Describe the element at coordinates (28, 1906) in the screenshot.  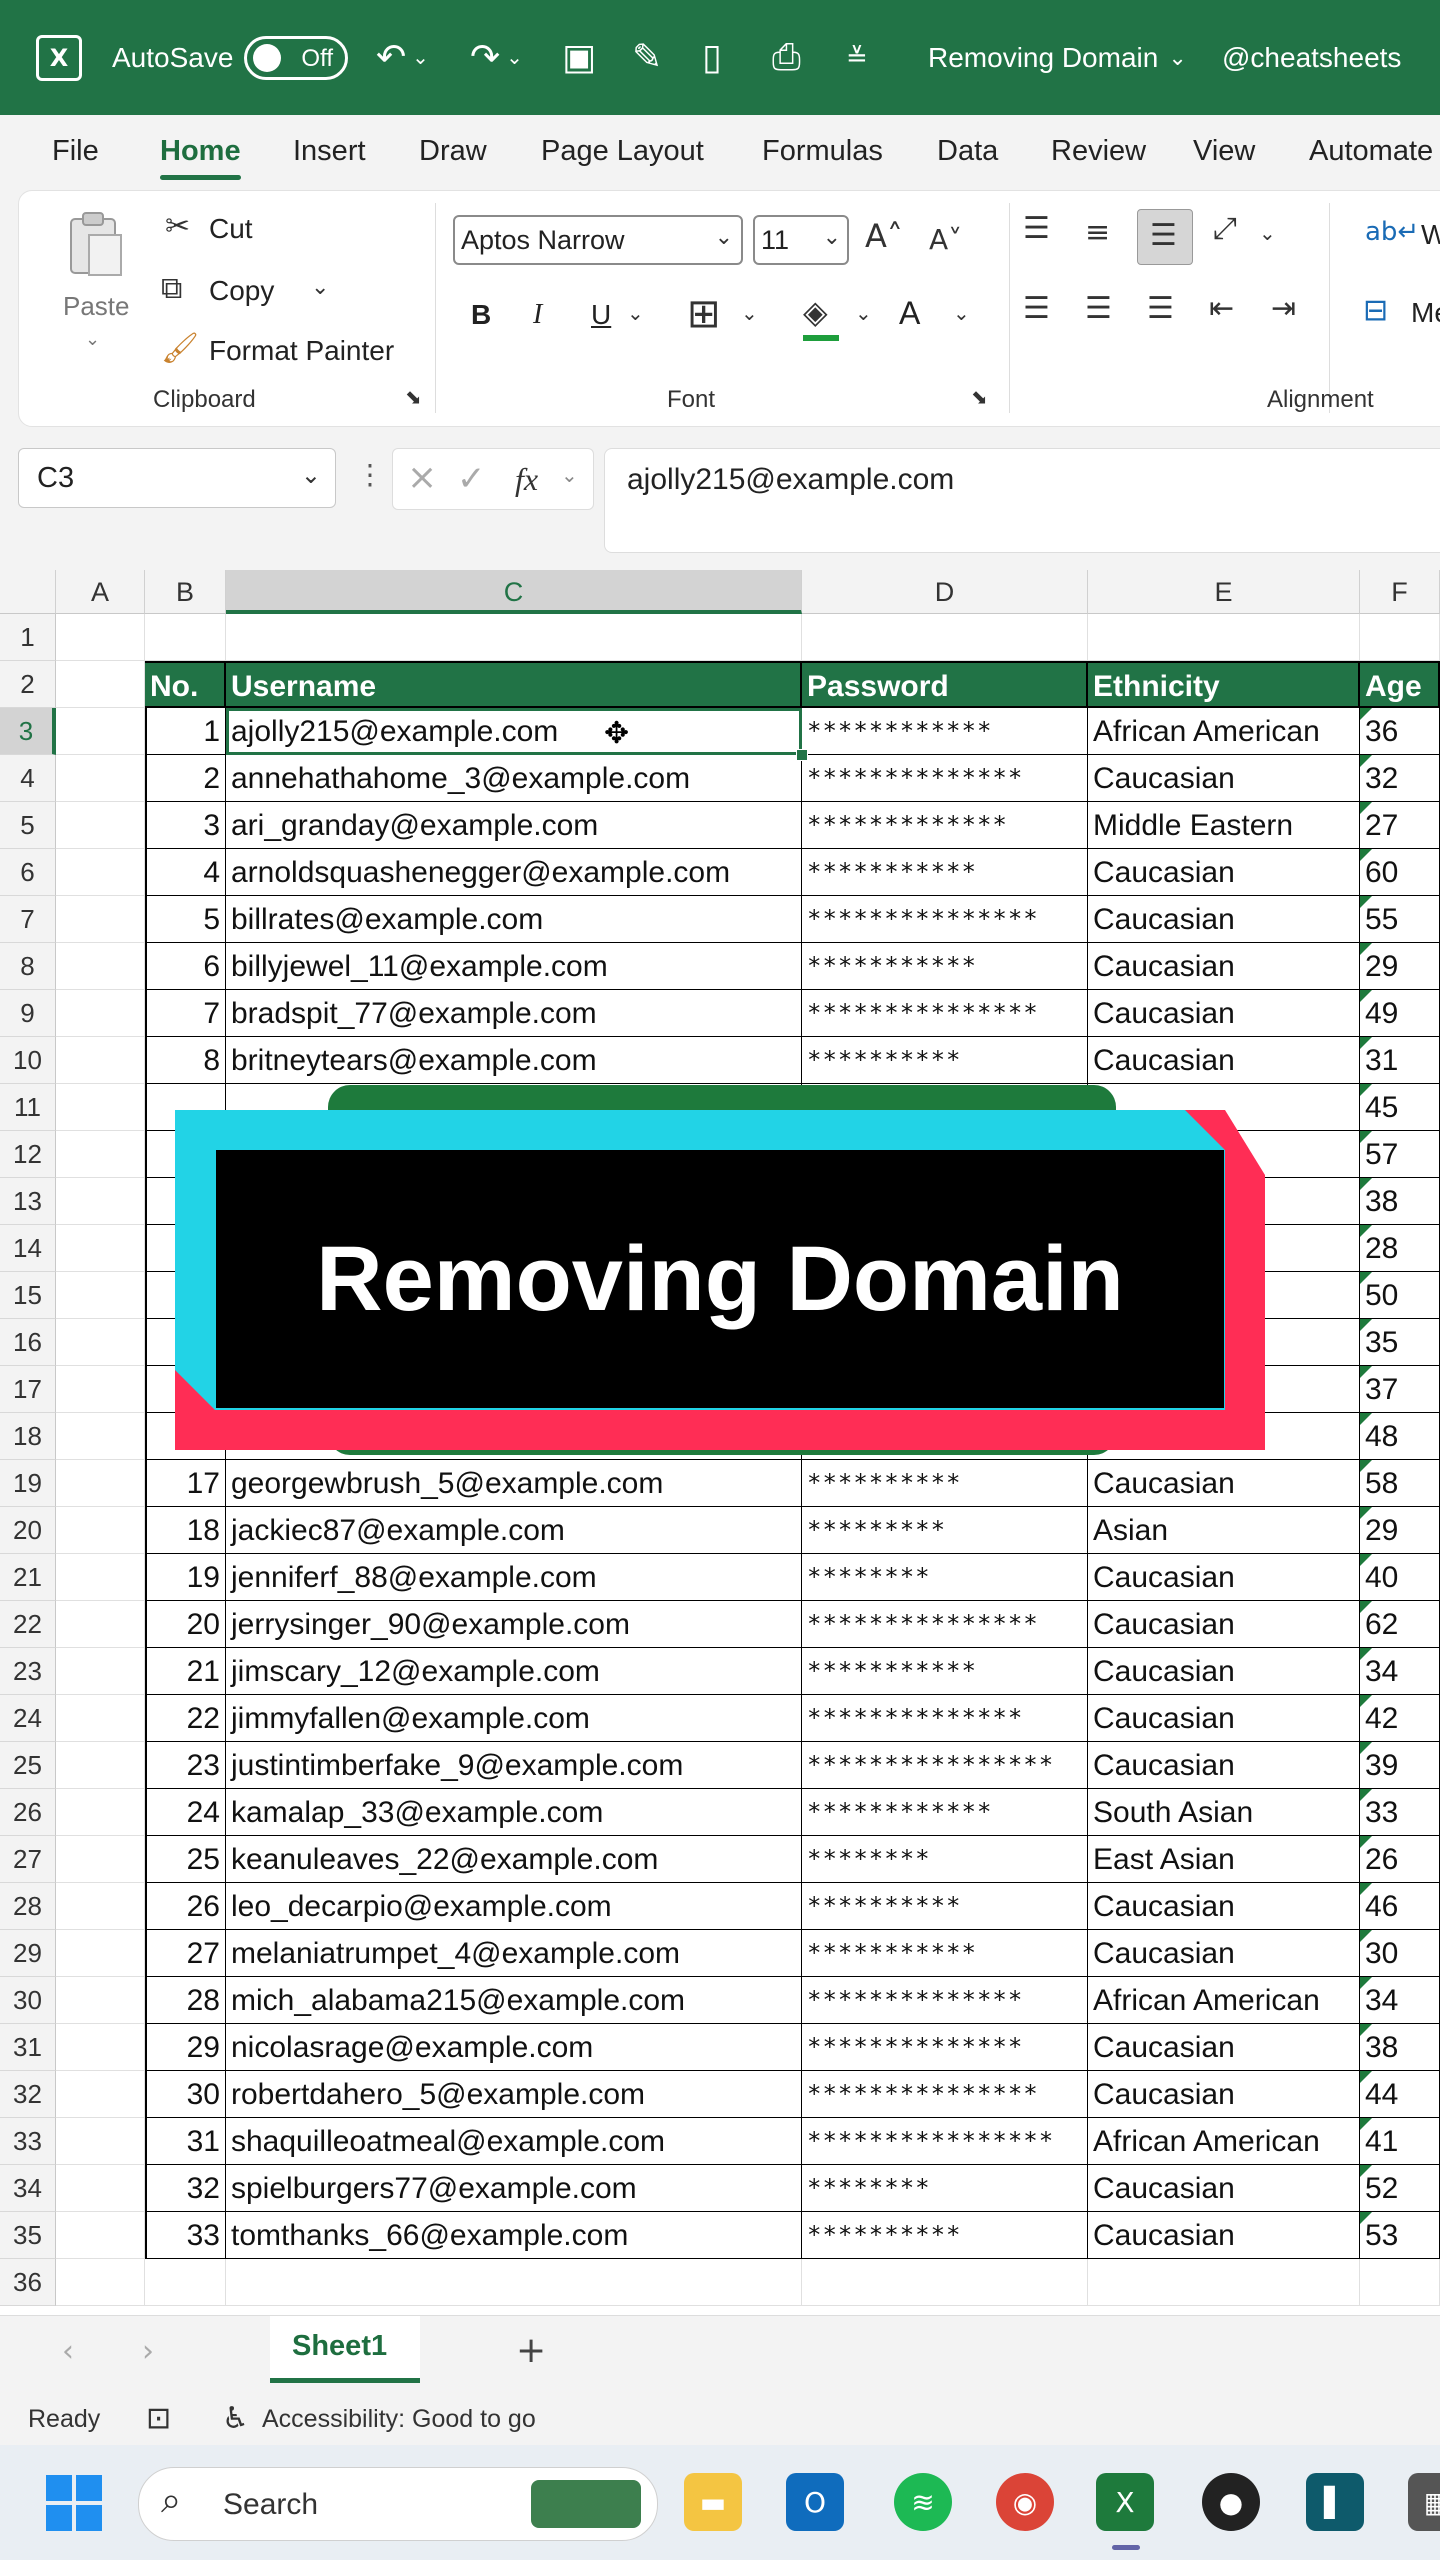
I see `row-header: 28` at that location.